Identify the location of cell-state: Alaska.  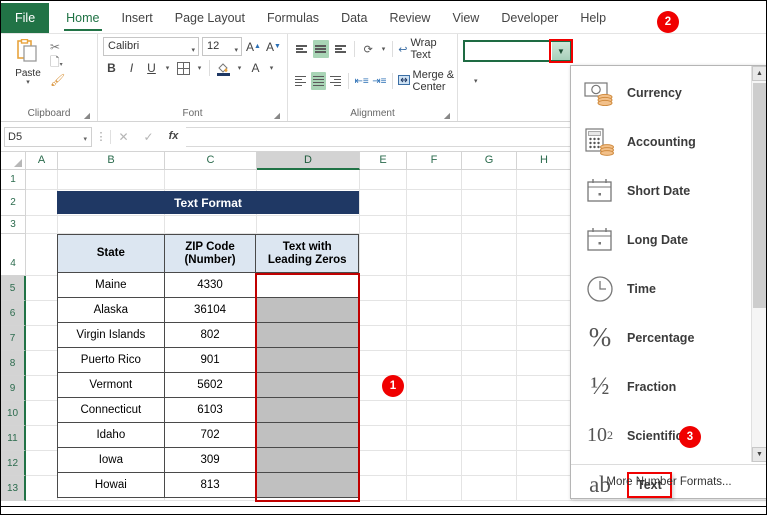
(111, 310).